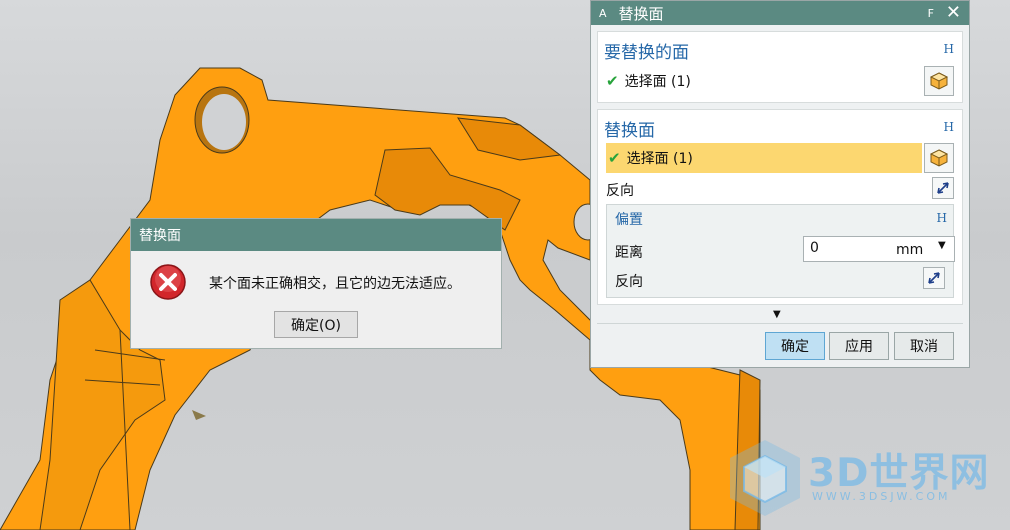 The image size is (1010, 530). I want to click on expand-arrow-icon: ▼, so click(777, 314).